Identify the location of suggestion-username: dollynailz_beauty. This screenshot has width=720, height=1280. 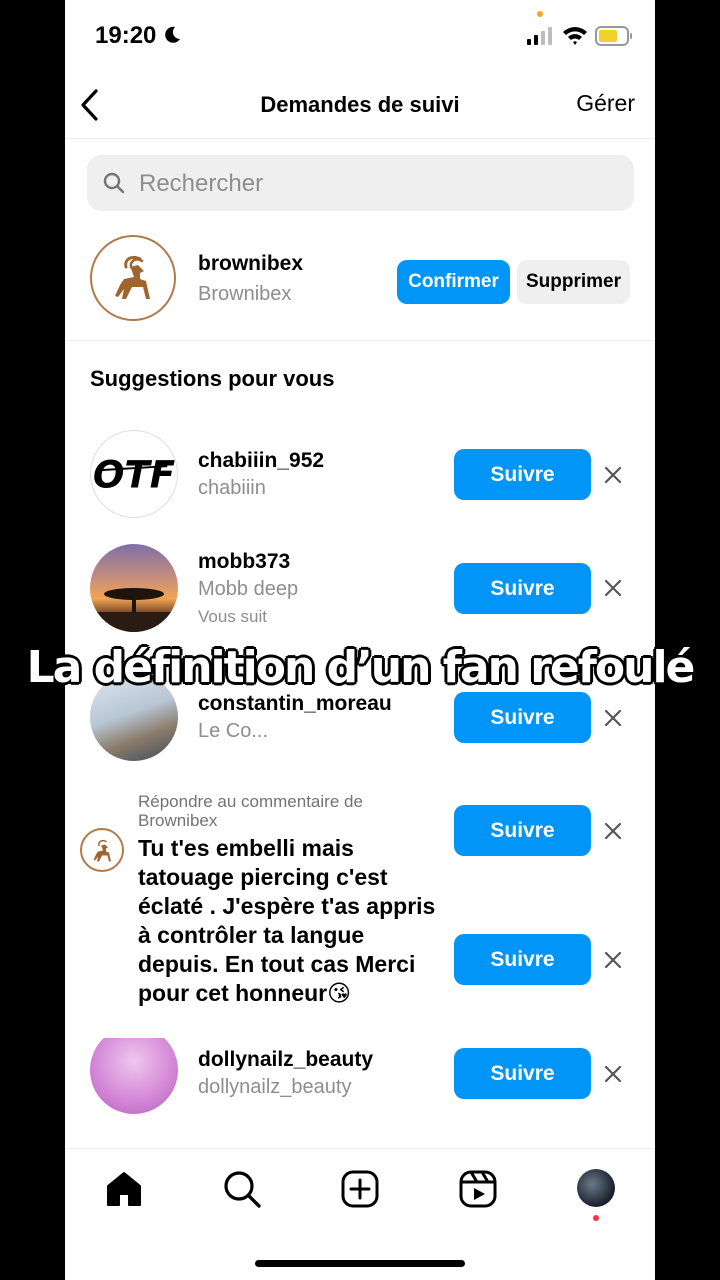
(285, 1060).